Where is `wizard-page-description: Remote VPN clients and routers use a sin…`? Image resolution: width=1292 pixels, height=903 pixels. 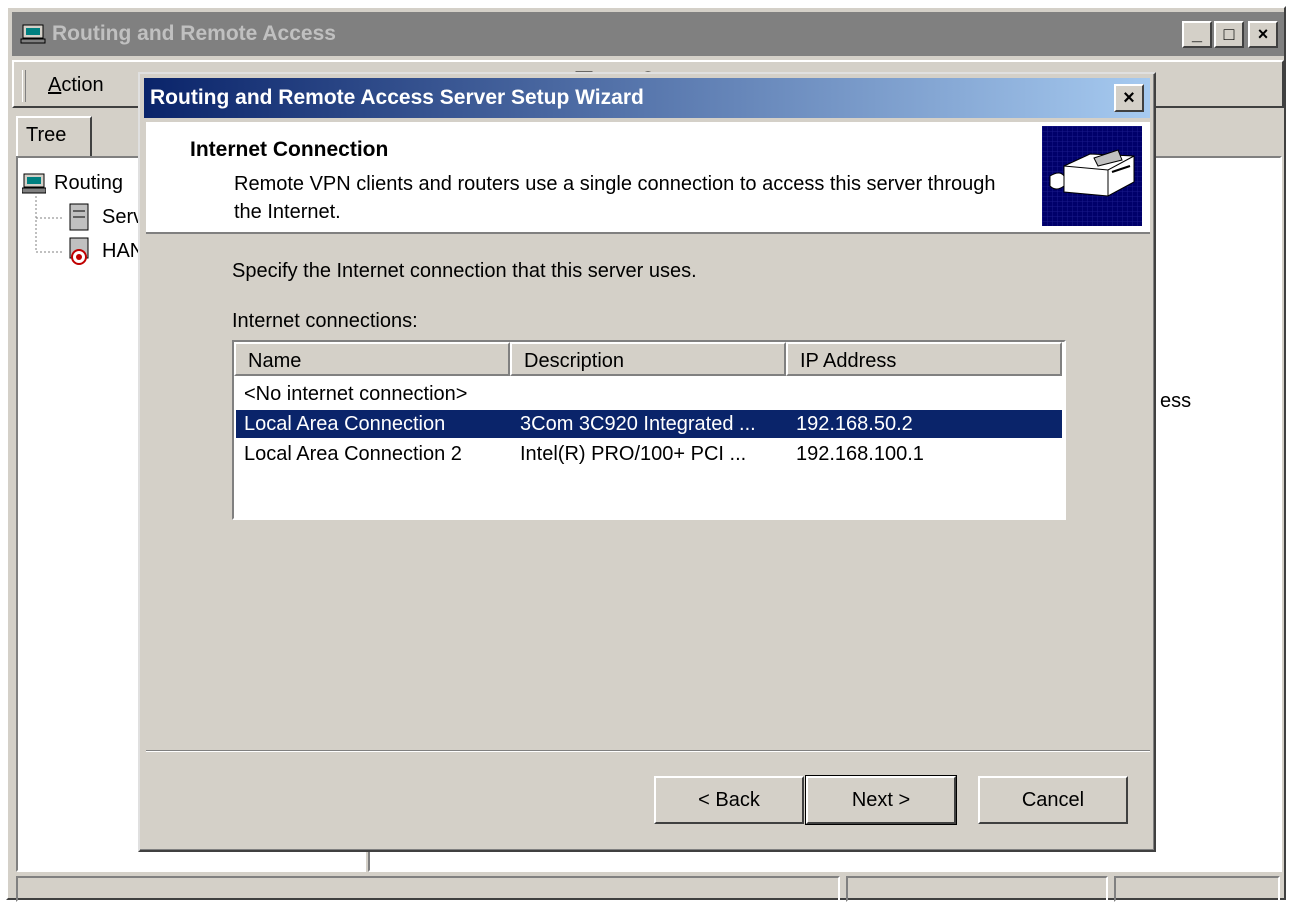 wizard-page-description: Remote VPN clients and routers use a sin… is located at coordinates (615, 198).